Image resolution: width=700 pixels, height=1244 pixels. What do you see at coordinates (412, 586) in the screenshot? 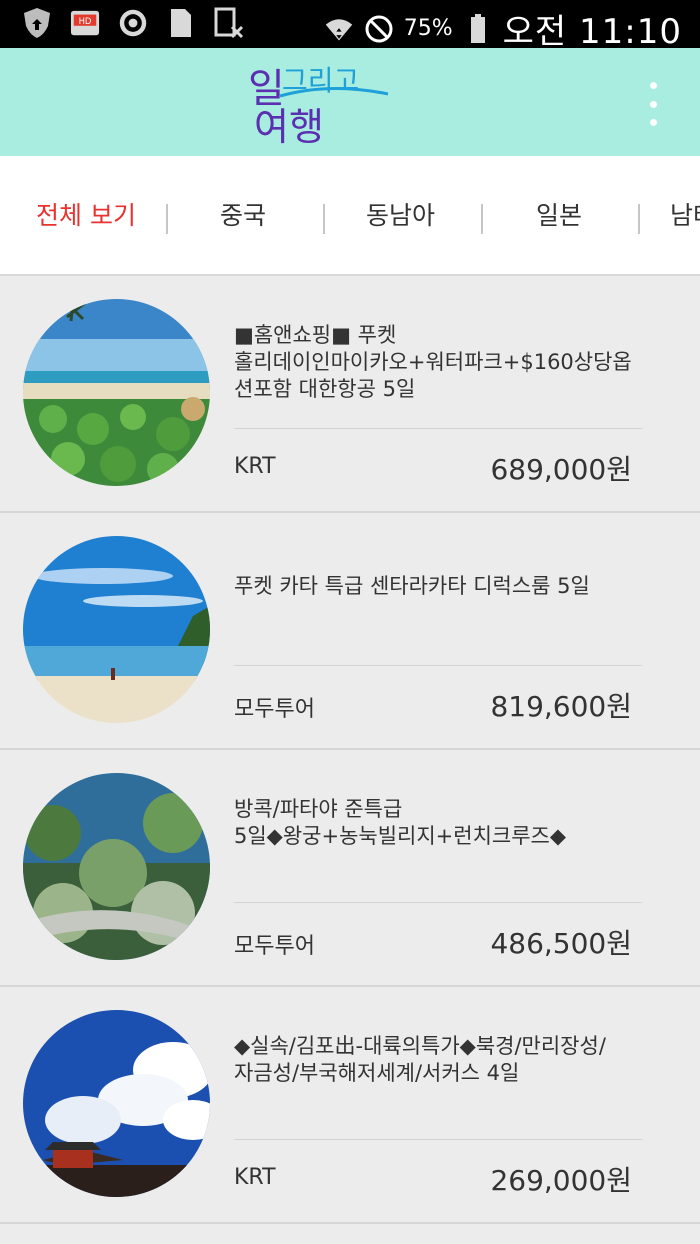
I see `title-line: 푸켓 카타 특급 센타라카타 디럭스룸 5일` at bounding box center [412, 586].